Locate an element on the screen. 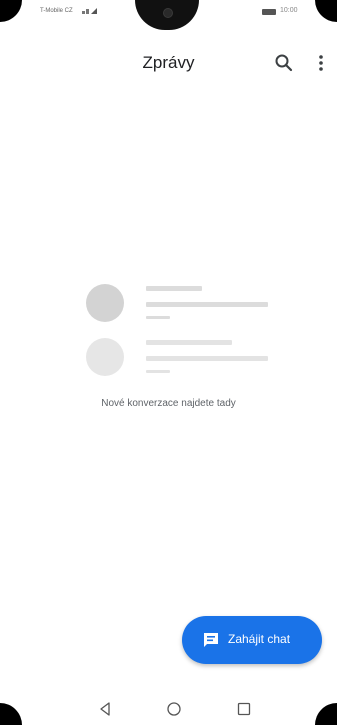  back-button is located at coordinates (105, 709).